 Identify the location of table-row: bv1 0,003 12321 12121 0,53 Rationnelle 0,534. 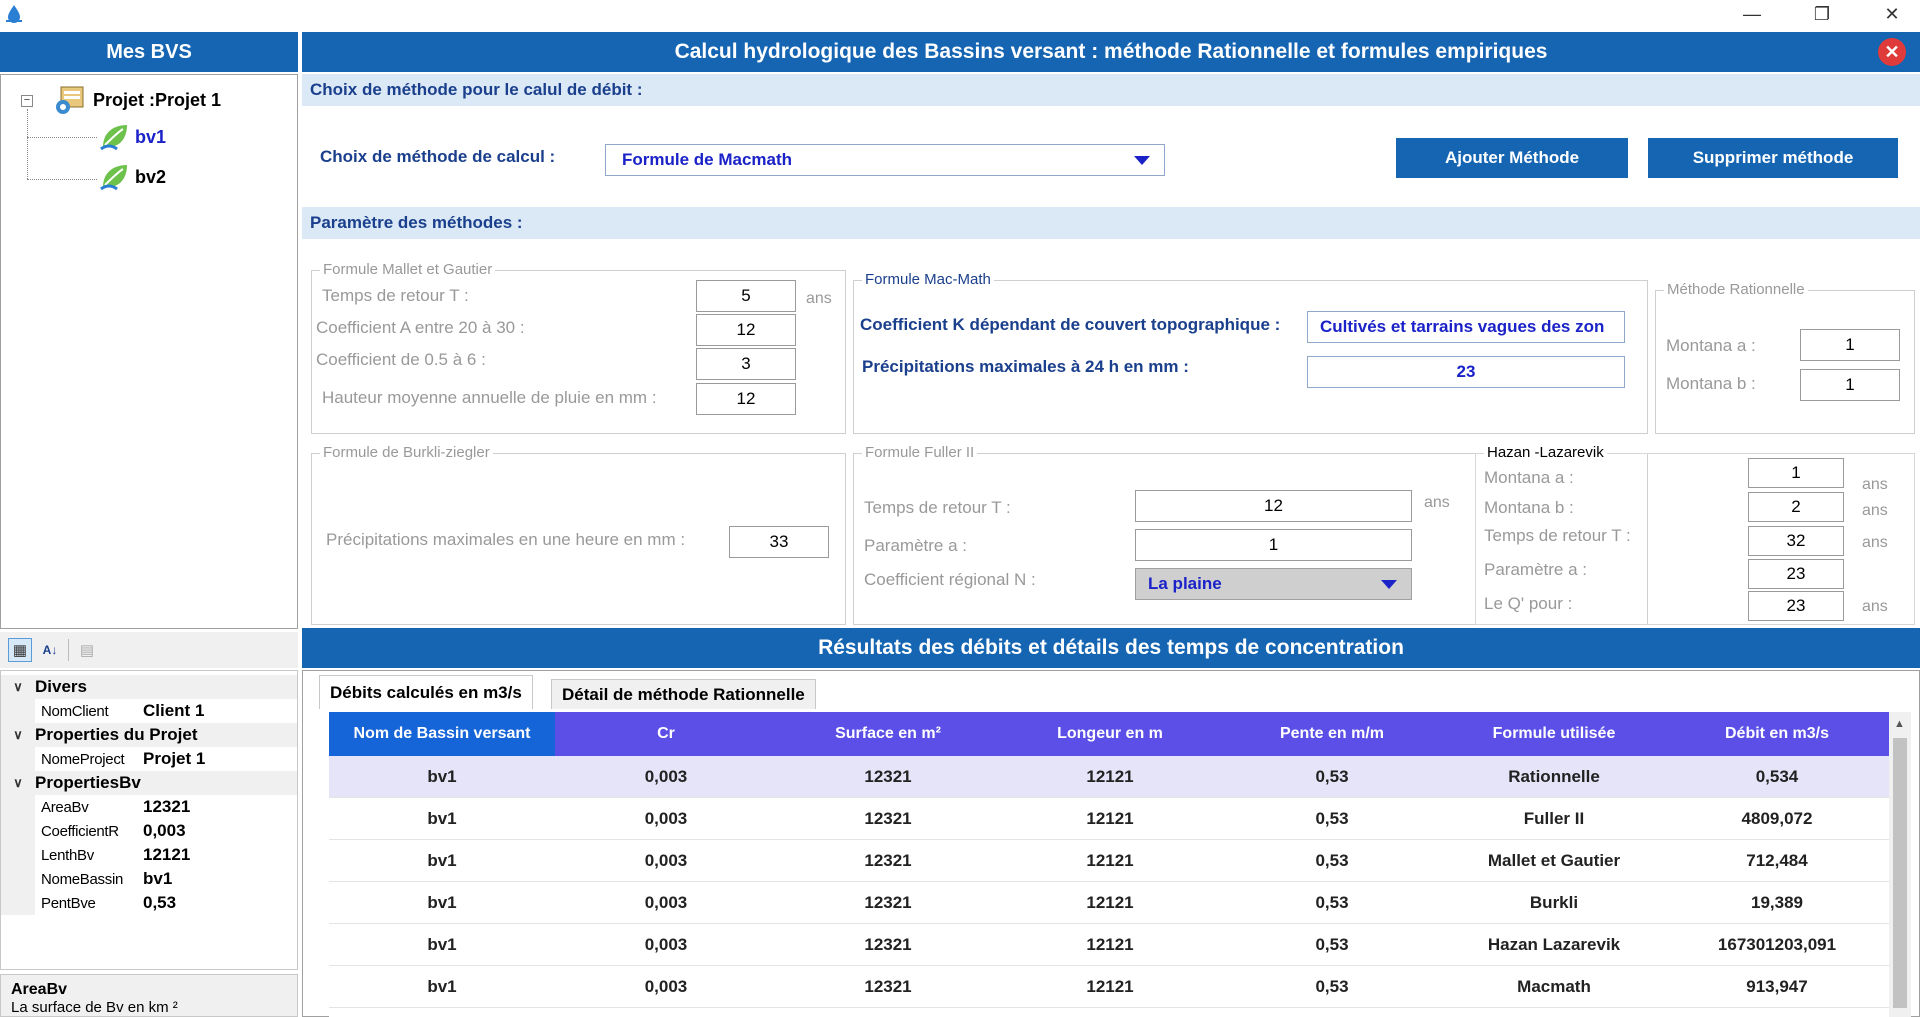
(1109, 777).